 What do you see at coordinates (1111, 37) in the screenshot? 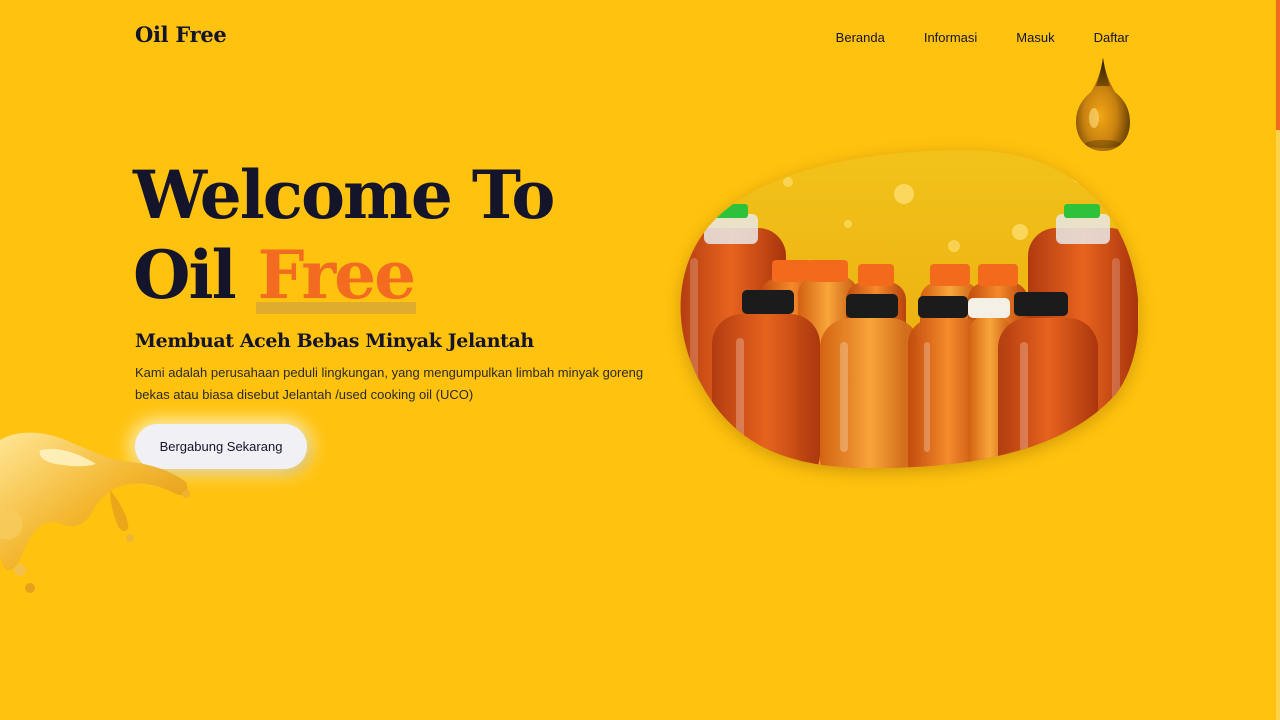
I see `nav-link-daftar: Daftar` at bounding box center [1111, 37].